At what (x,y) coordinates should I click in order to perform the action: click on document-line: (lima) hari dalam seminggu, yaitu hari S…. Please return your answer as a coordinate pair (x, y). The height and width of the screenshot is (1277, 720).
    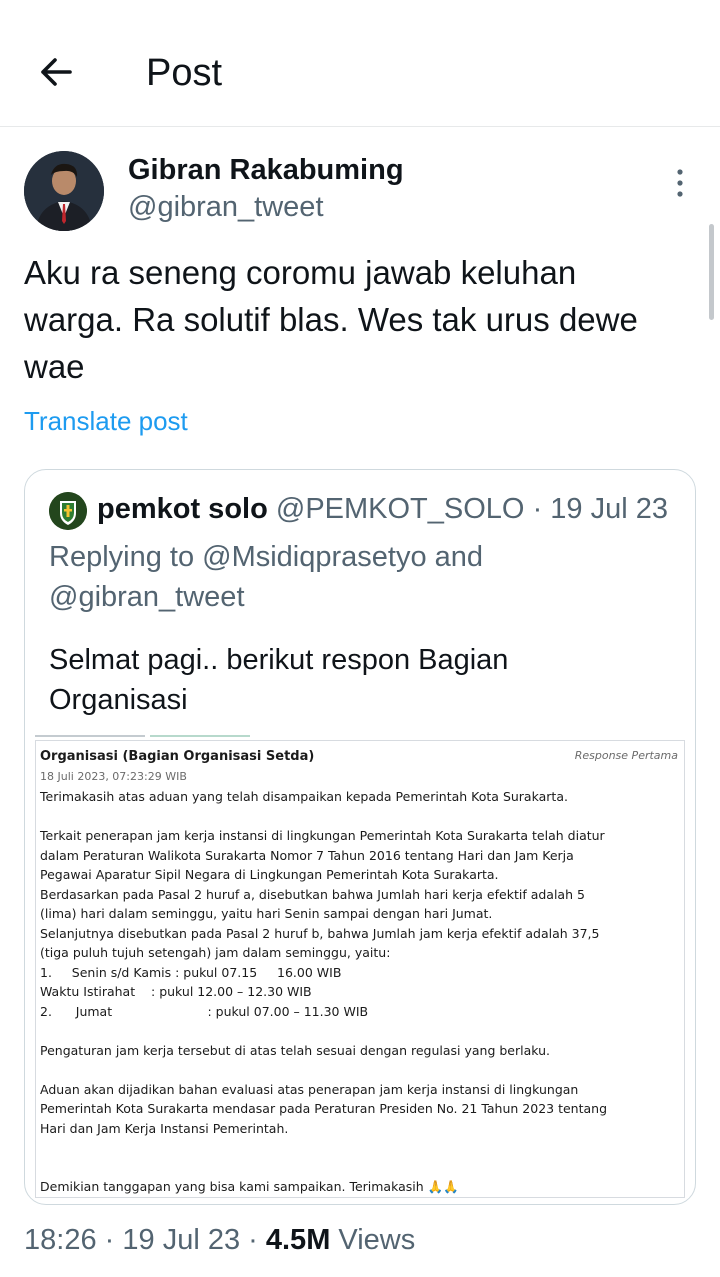
    Looking at the image, I should click on (266, 913).